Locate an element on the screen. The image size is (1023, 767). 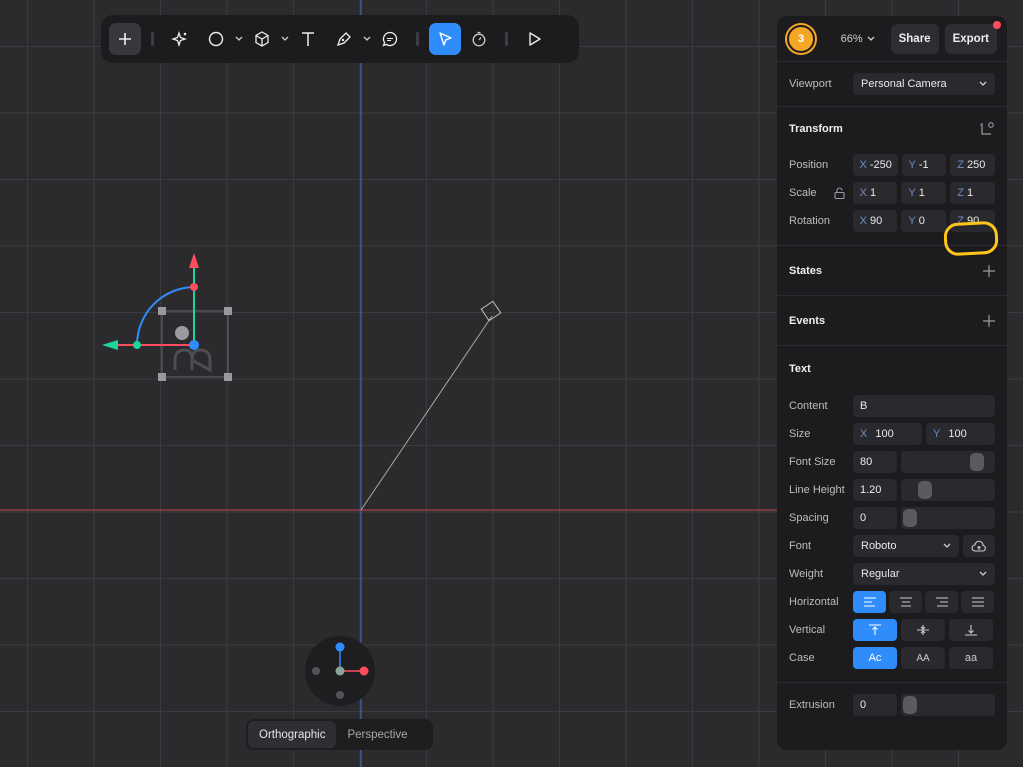
scale-z-field: Z1 is located at coordinates (973, 193).